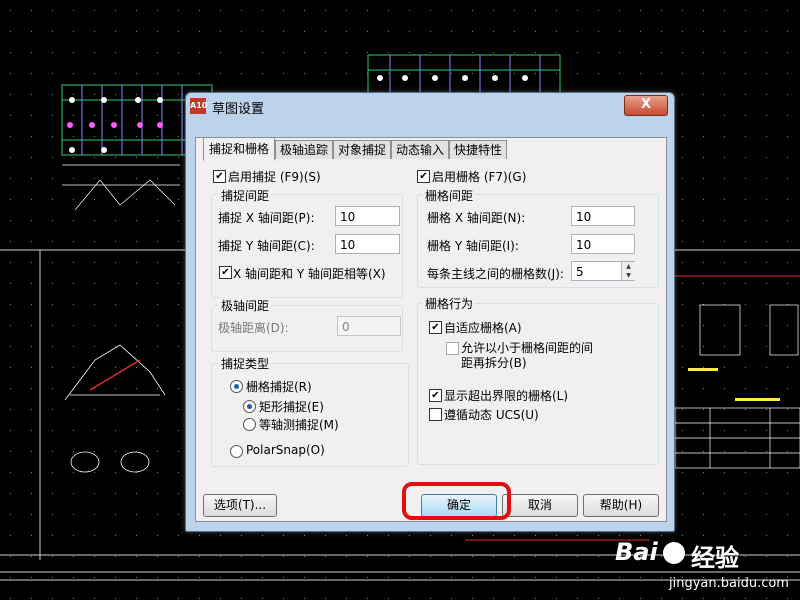 This screenshot has height=600, width=800. I want to click on polar-distance-label: 极轴距离(D):, so click(253, 328).